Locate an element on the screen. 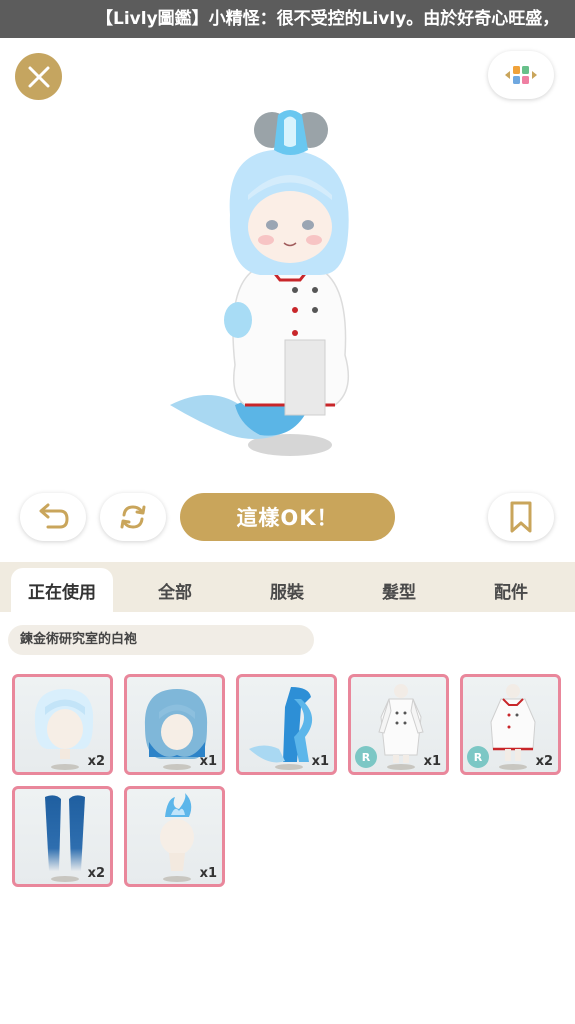  undo-icon is located at coordinates (54, 516).